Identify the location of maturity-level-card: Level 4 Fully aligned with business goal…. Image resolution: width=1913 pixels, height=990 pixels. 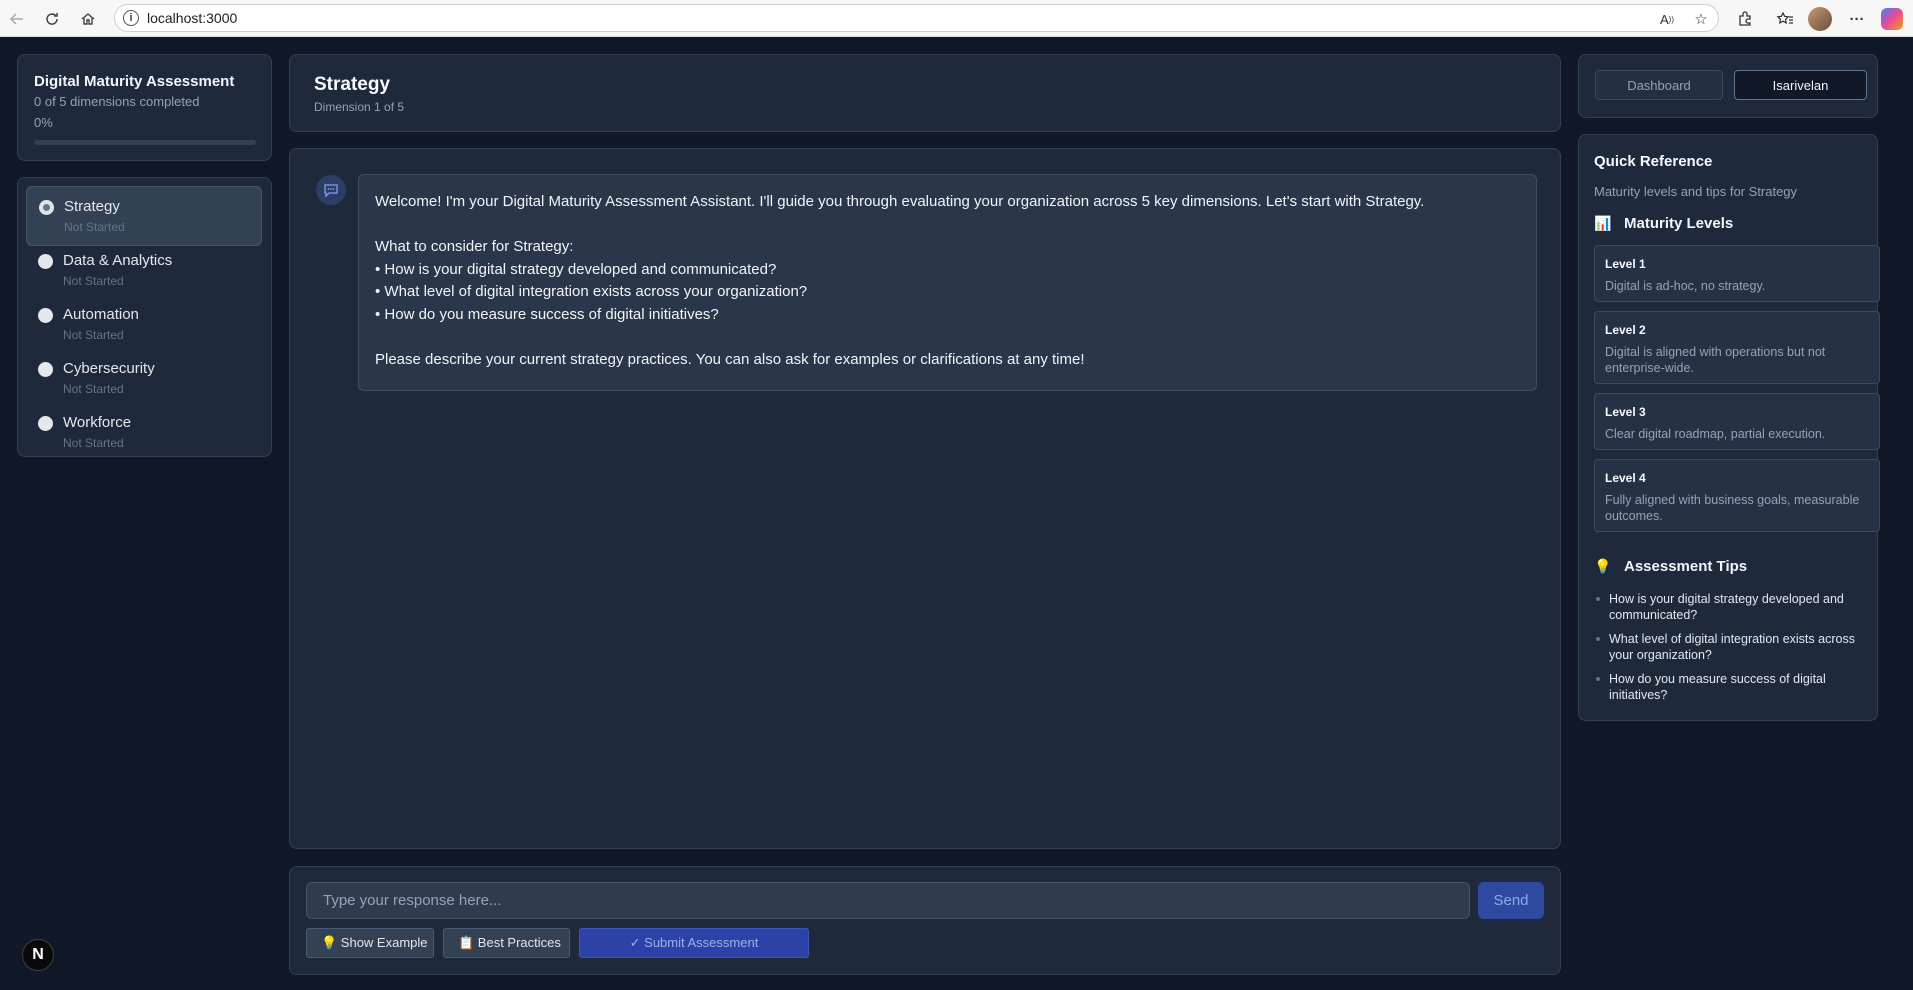
(1737, 495).